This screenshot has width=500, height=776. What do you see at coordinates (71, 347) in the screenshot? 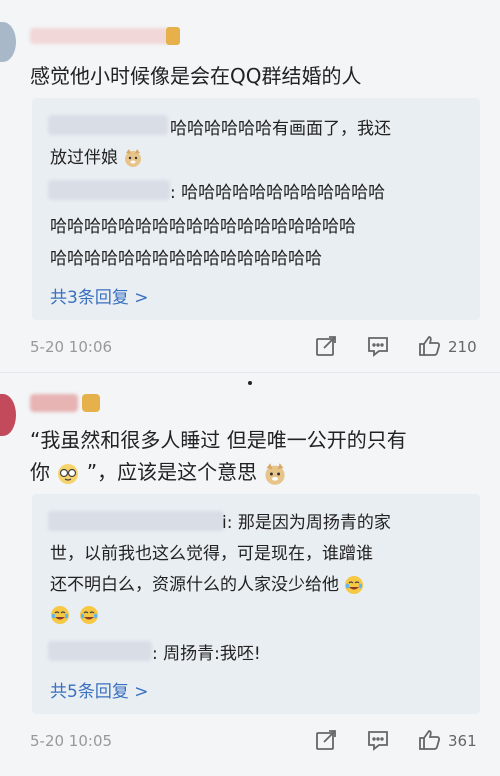
I see `comment-date: 5-20 10:06` at bounding box center [71, 347].